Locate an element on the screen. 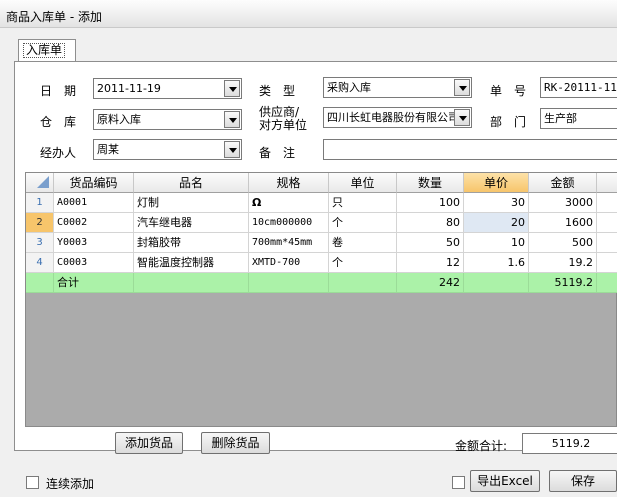 The image size is (617, 497). warehouse-value: 原料入库 is located at coordinates (119, 119).